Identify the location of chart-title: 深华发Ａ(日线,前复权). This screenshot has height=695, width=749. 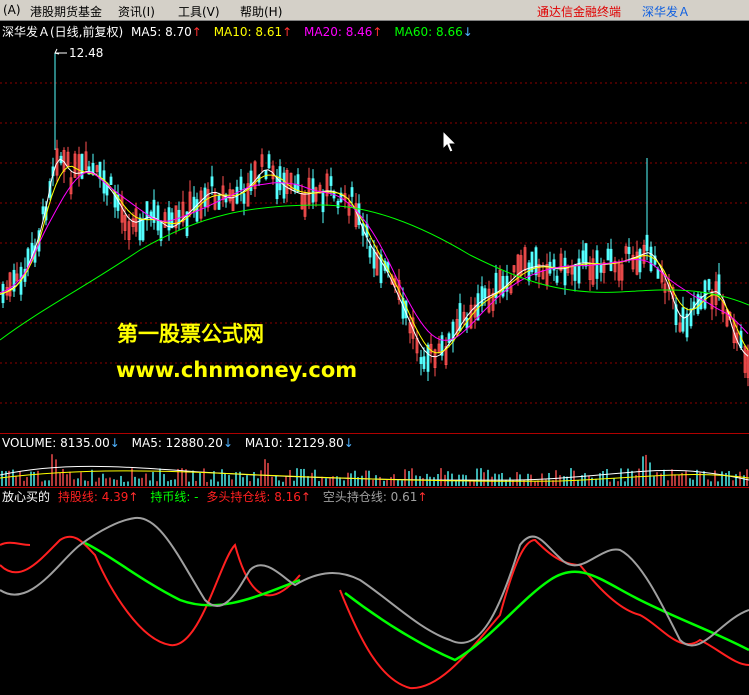
(63, 32).